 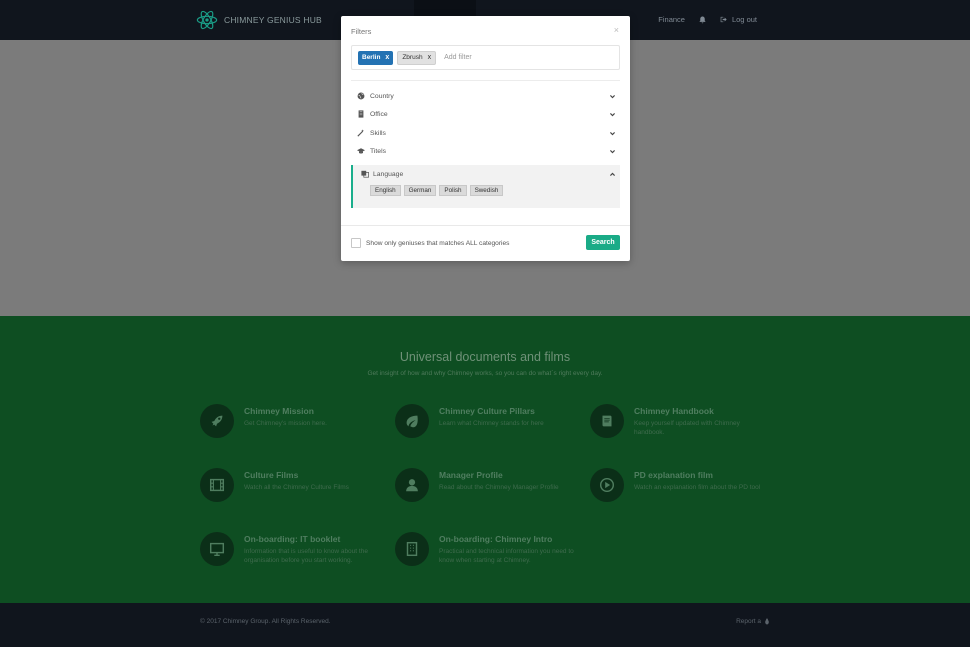 What do you see at coordinates (486, 114) in the screenshot?
I see `filter-category-office: Office` at bounding box center [486, 114].